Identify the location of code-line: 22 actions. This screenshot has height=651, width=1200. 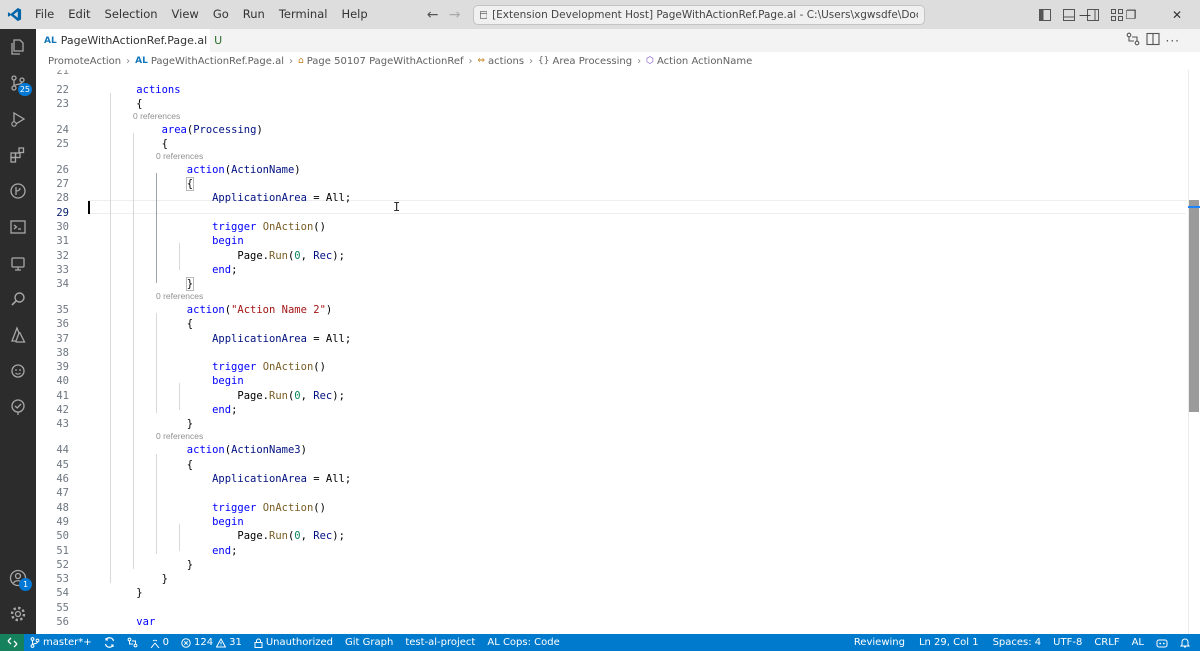
(611, 90).